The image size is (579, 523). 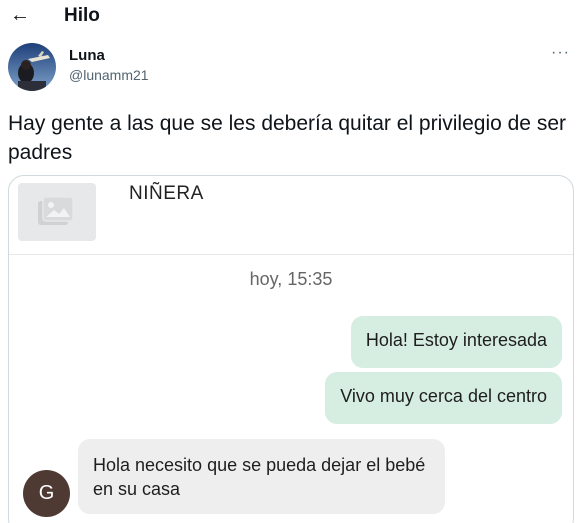 What do you see at coordinates (87, 55) in the screenshot?
I see `author-name: Luna` at bounding box center [87, 55].